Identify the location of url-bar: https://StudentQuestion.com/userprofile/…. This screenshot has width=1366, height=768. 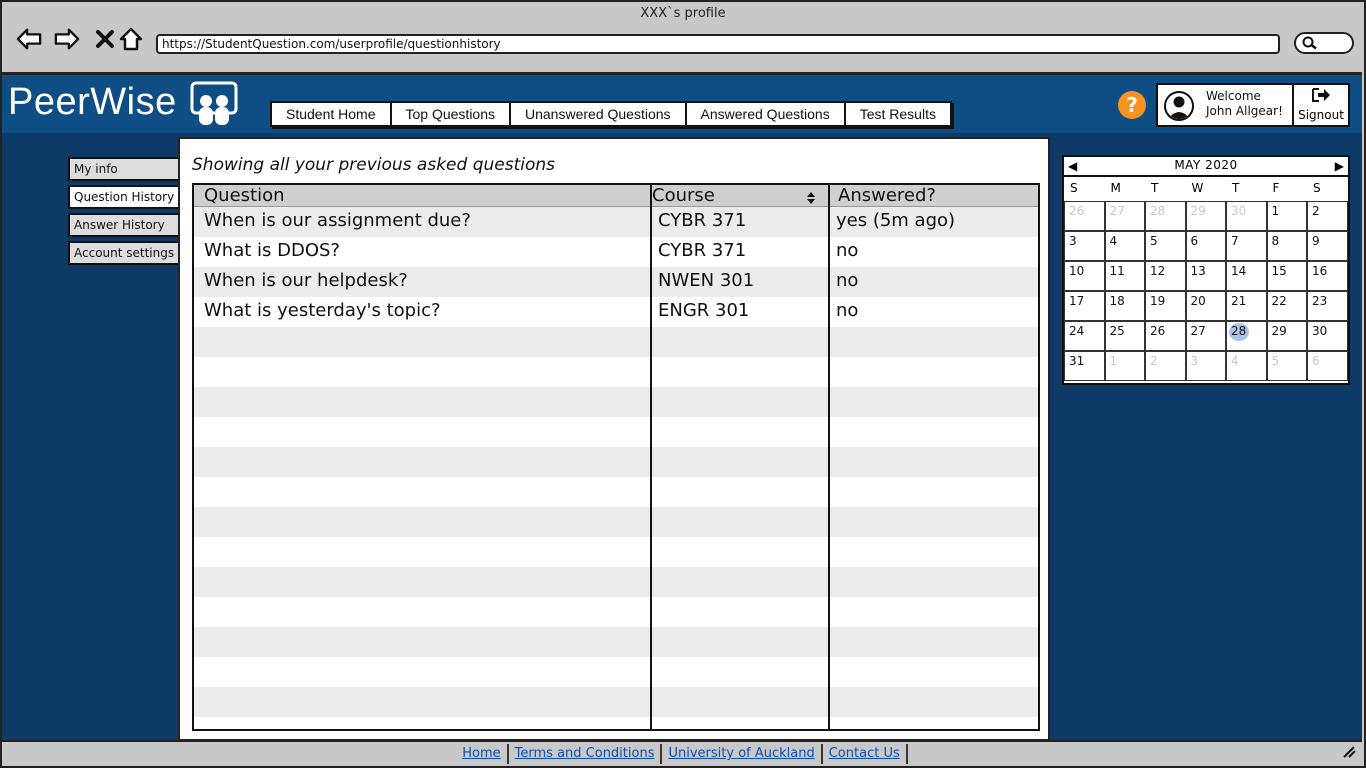
(718, 44).